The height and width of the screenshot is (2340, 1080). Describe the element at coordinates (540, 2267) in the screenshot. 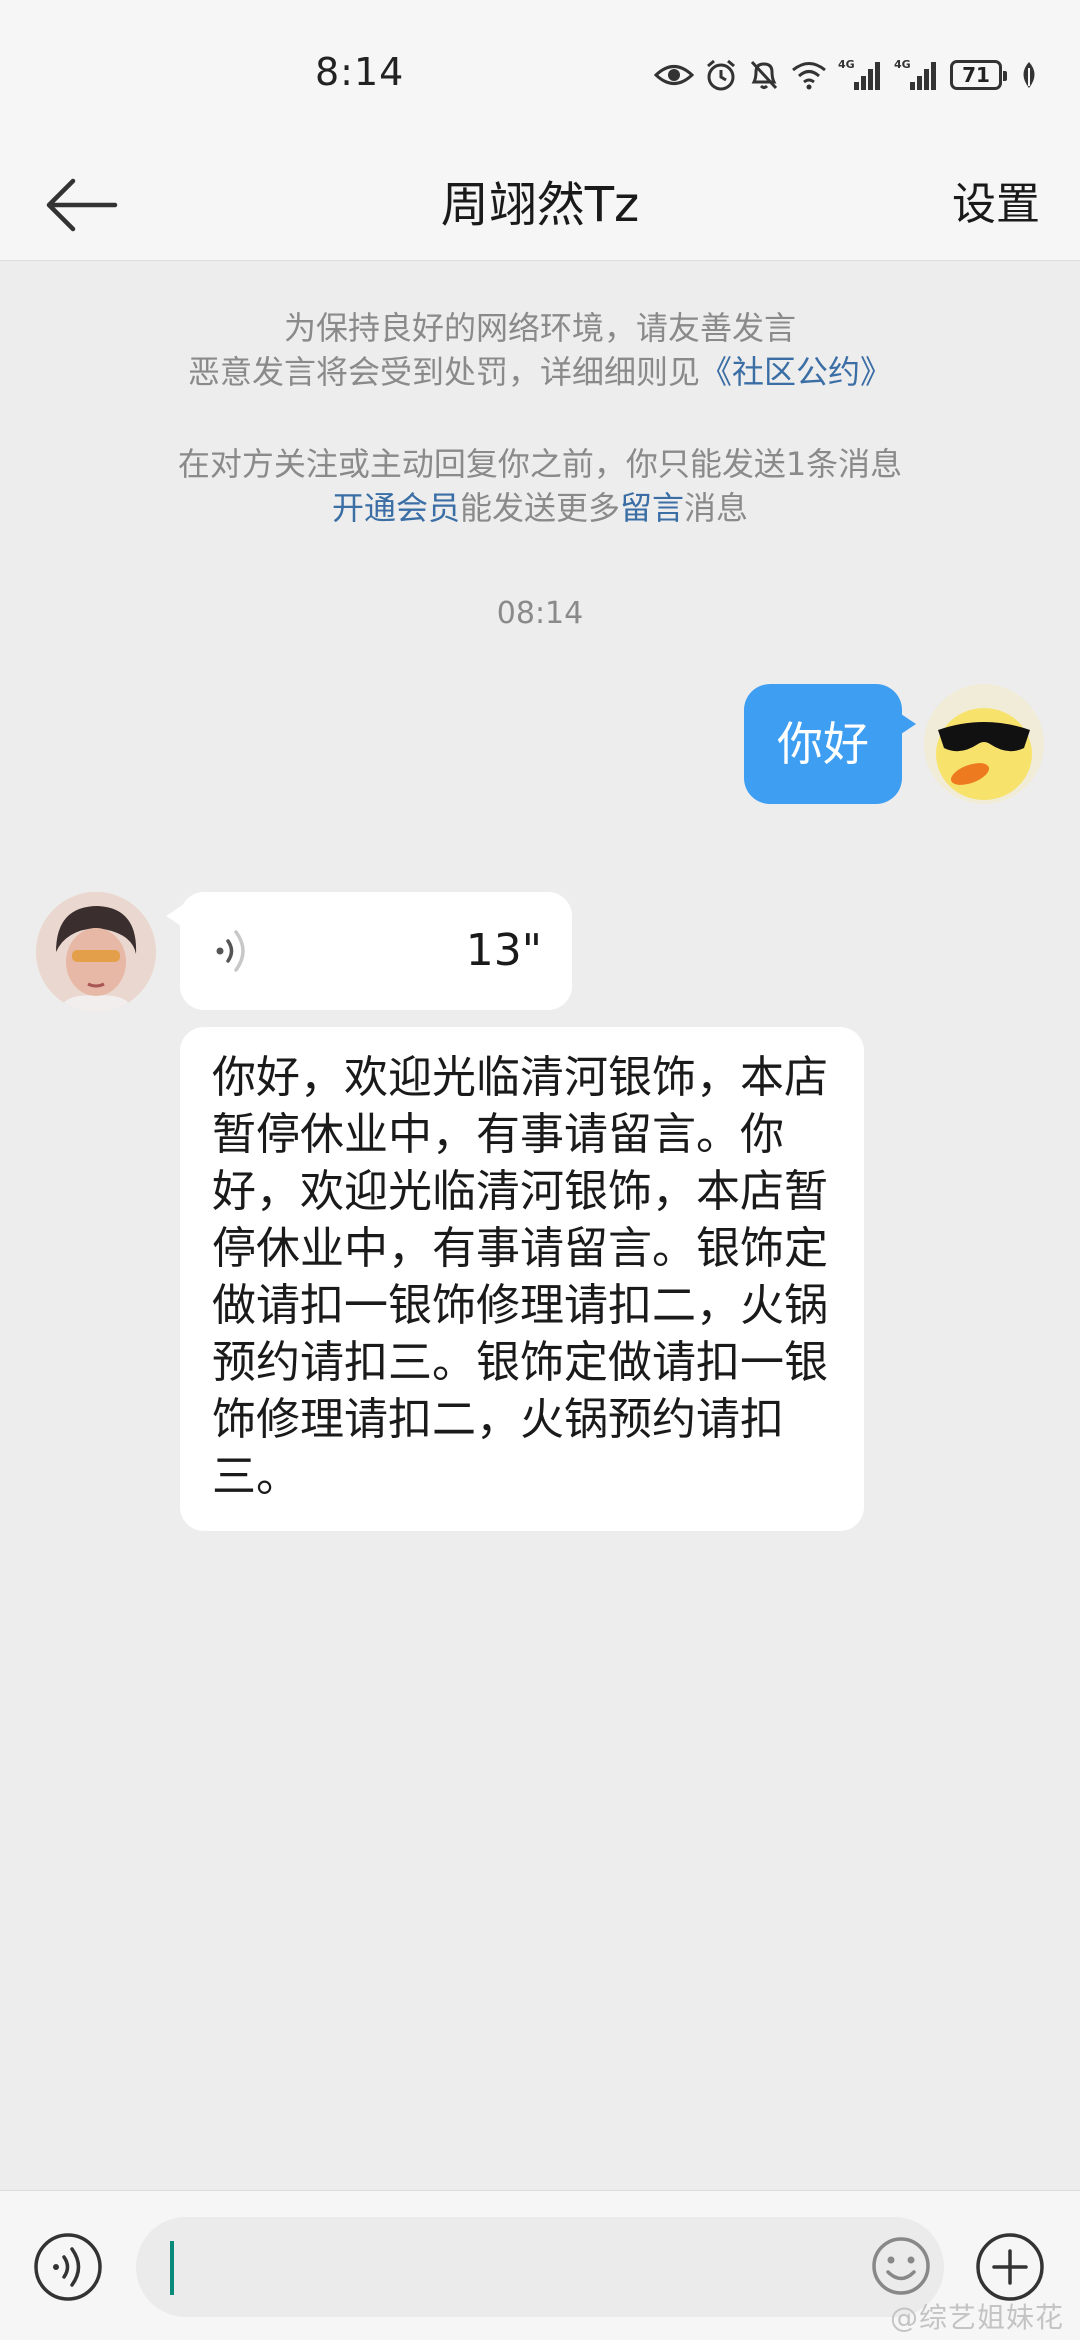

I see `message-input` at that location.